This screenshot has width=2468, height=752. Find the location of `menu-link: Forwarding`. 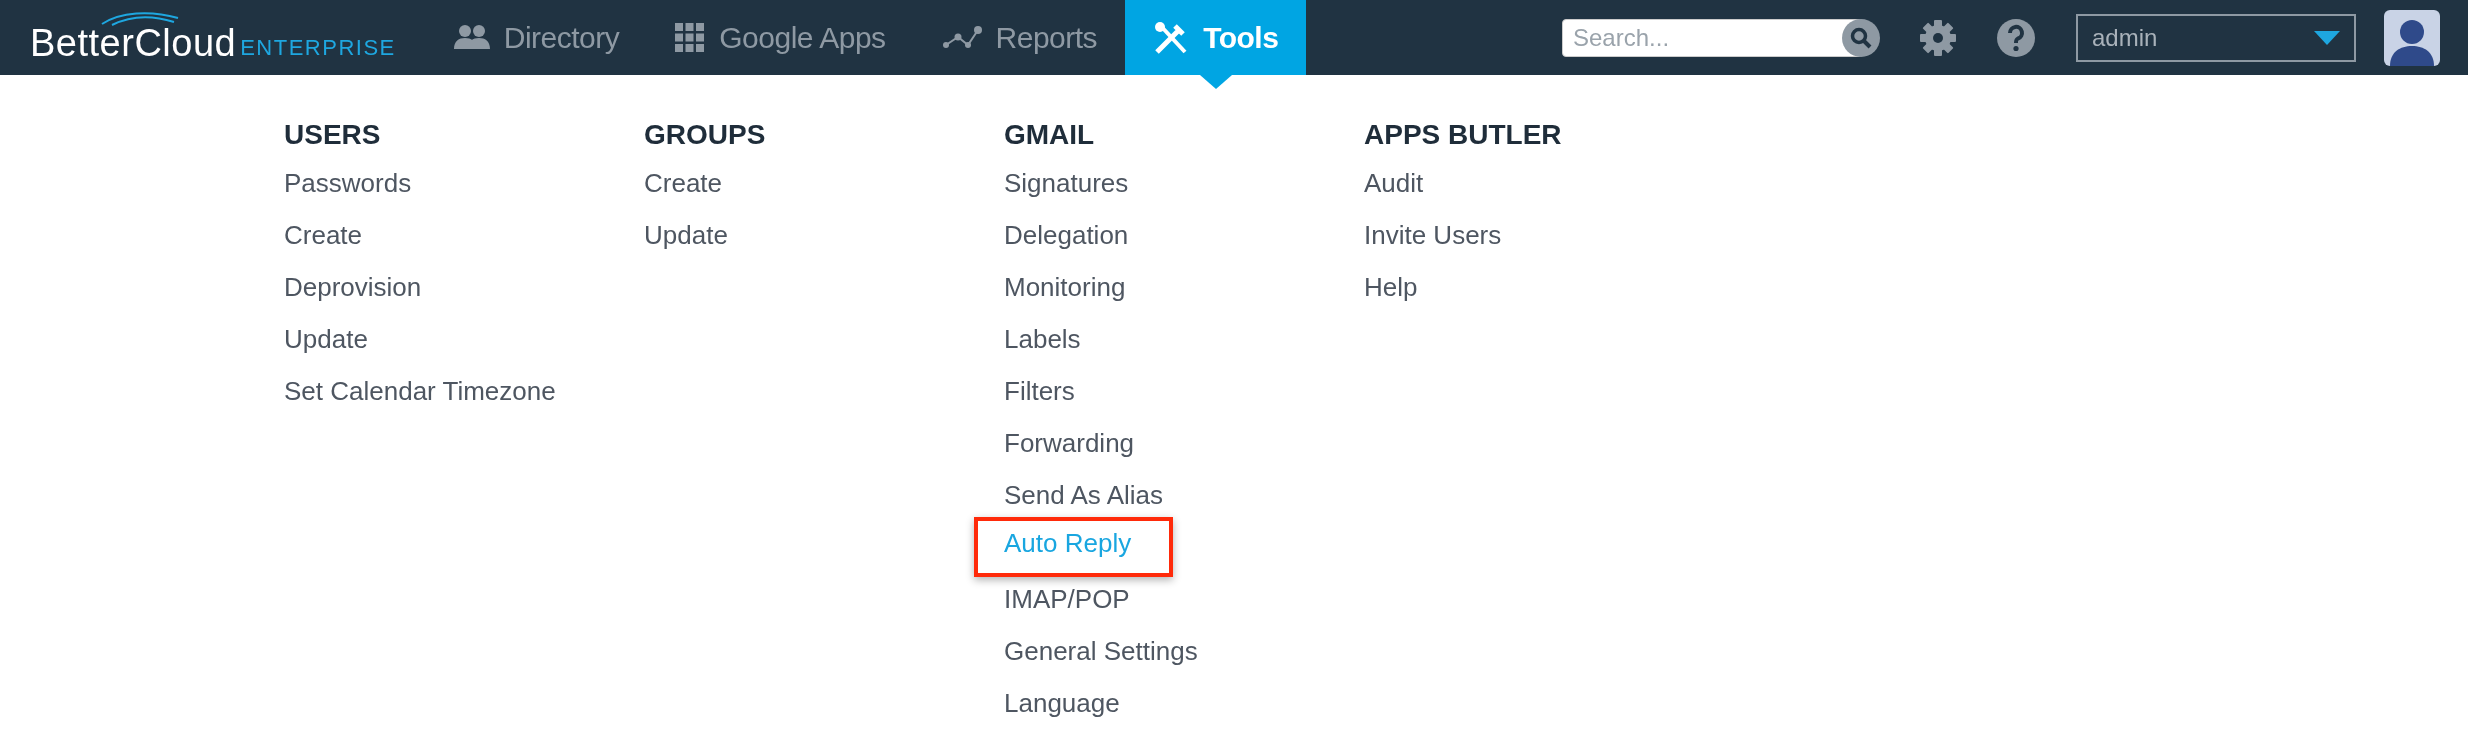

menu-link: Forwarding is located at coordinates (1069, 443).